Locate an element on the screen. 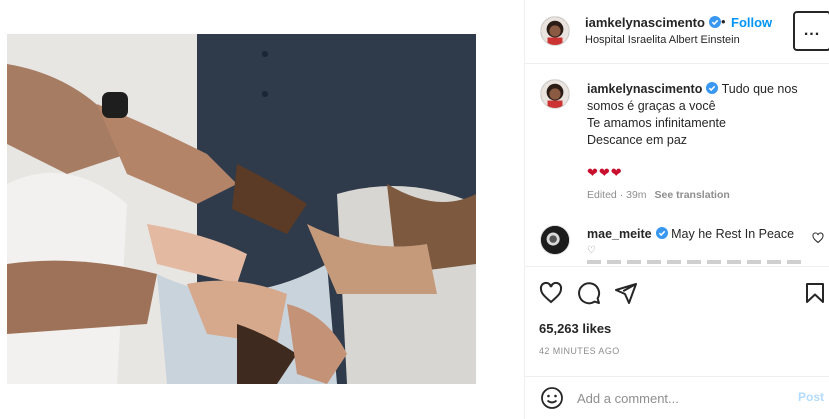  caption-username: iamkelynascimento is located at coordinates (644, 89).